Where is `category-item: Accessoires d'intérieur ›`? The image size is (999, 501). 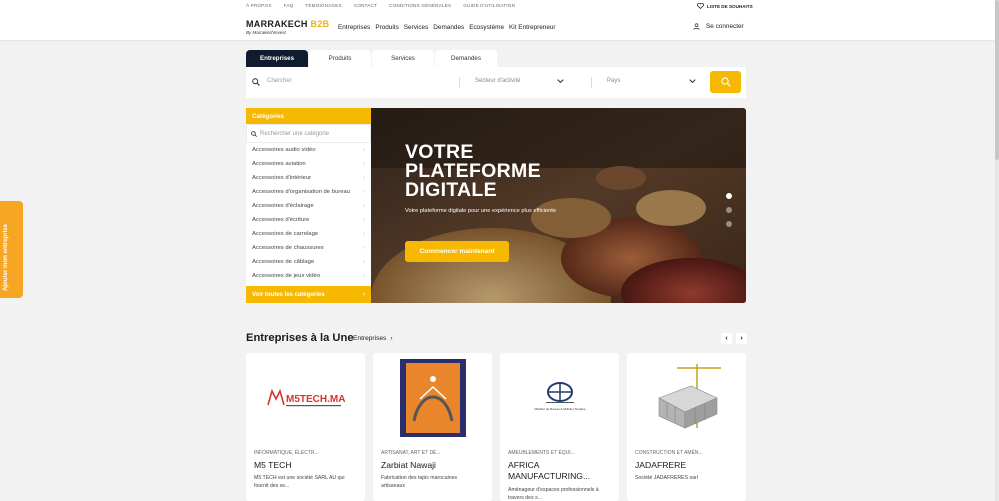
category-item: Accessoires d'intérieur › is located at coordinates (308, 178).